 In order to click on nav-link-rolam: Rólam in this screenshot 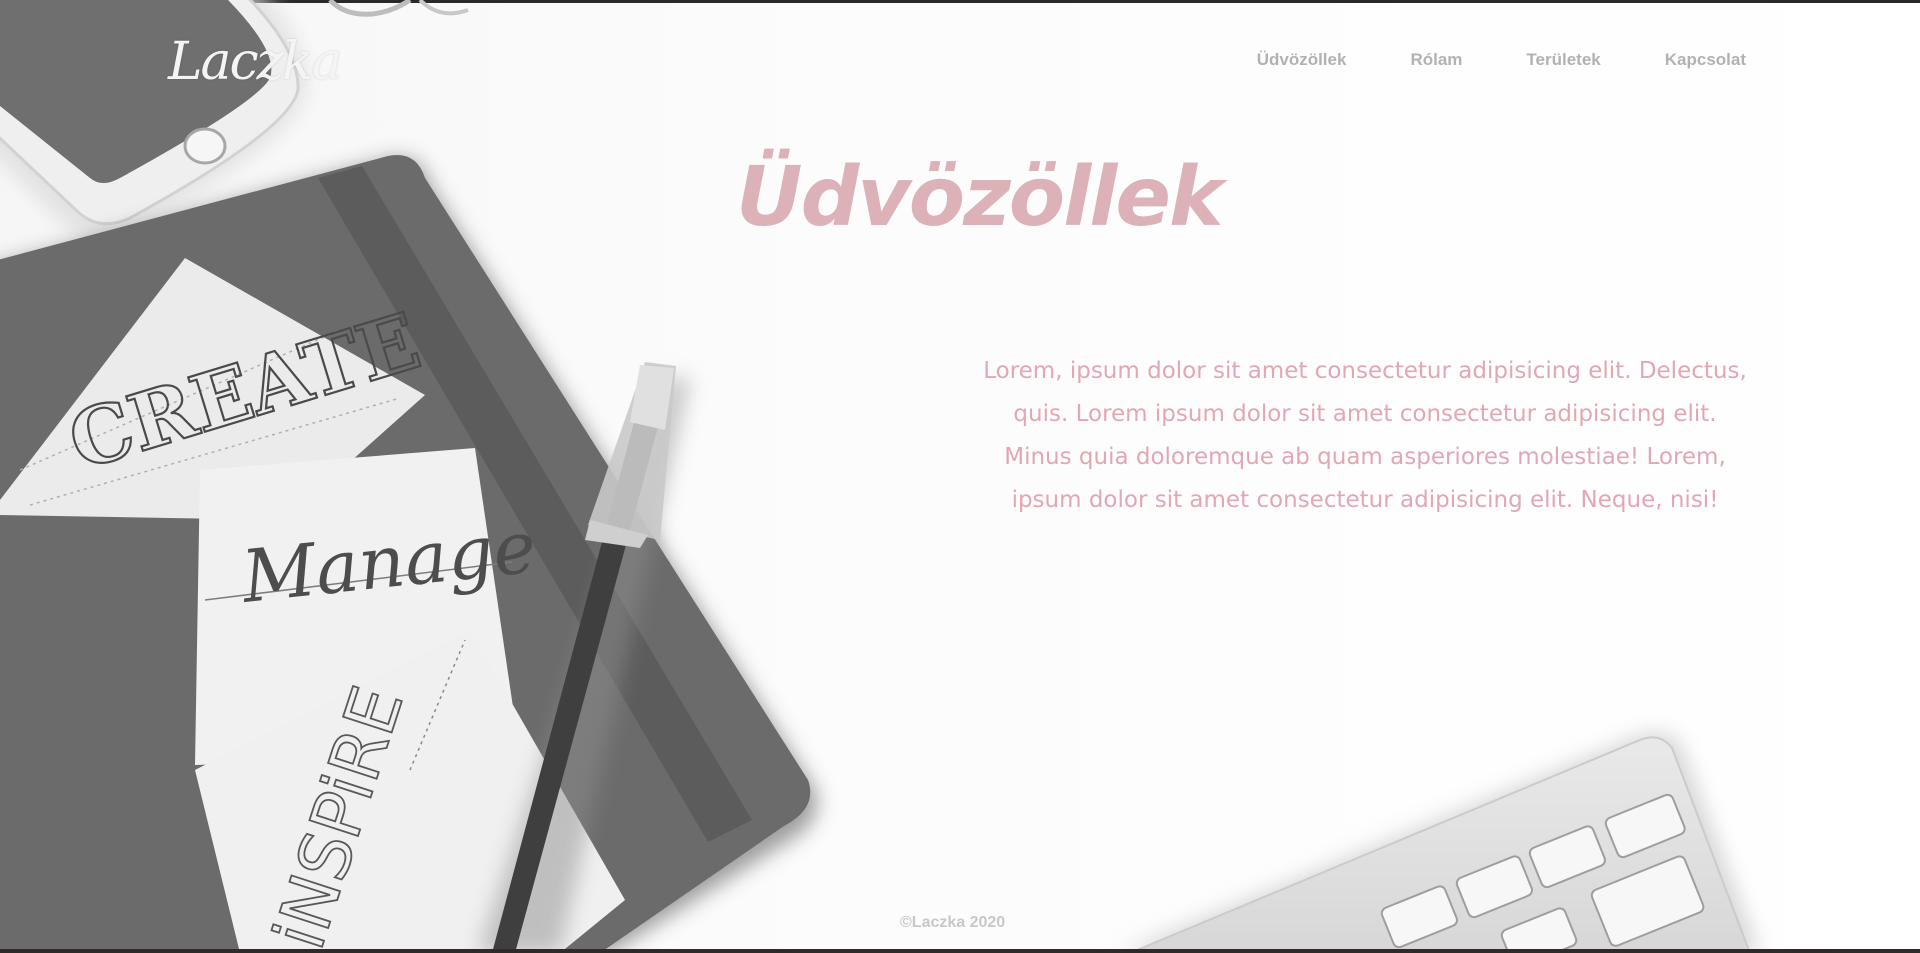, I will do `click(1436, 60)`.